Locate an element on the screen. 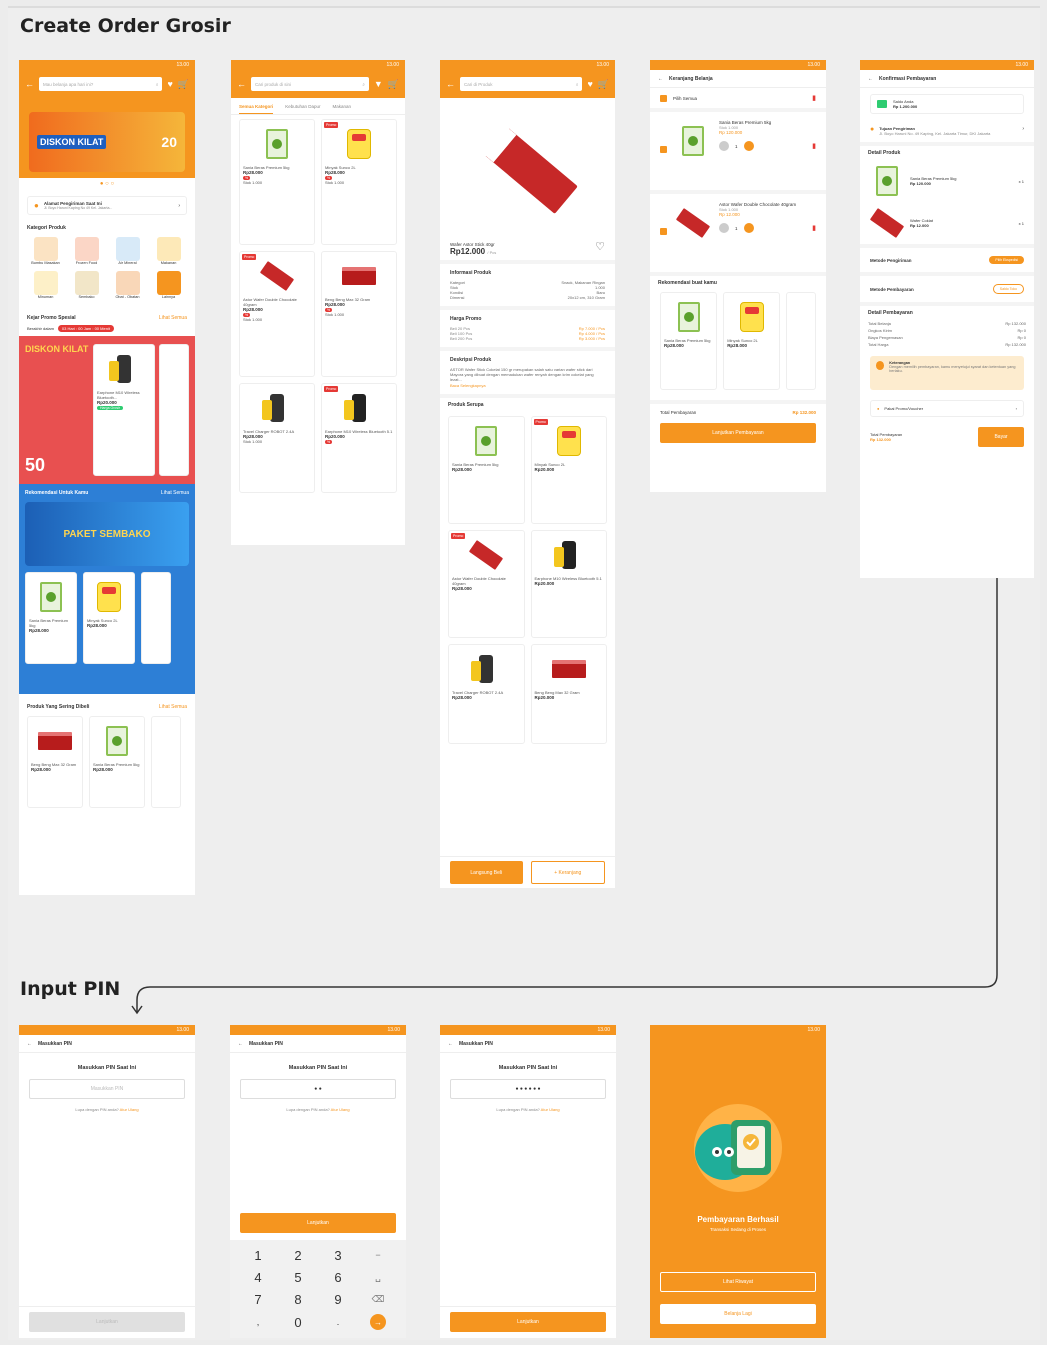 This screenshot has width=1047, height=1345. filter-icon: ▼ is located at coordinates (378, 84).